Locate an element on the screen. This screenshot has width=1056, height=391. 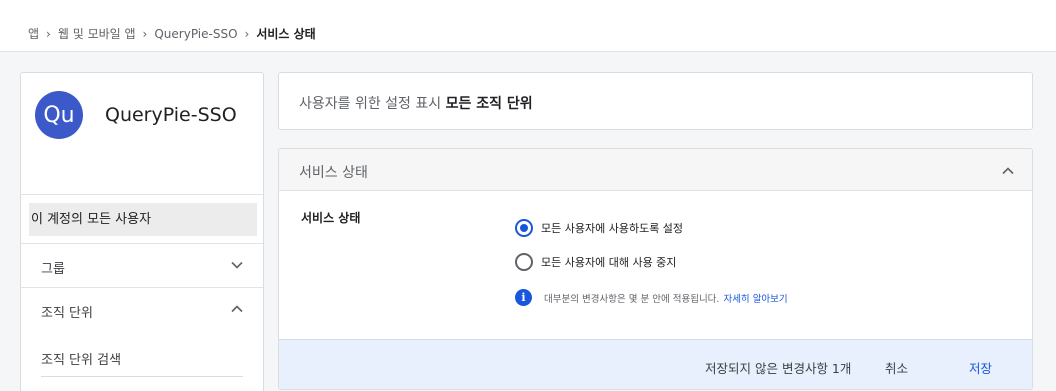
radio-enable-all-label: 모든 사용자에 사용하도록 설정 is located at coordinates (612, 228).